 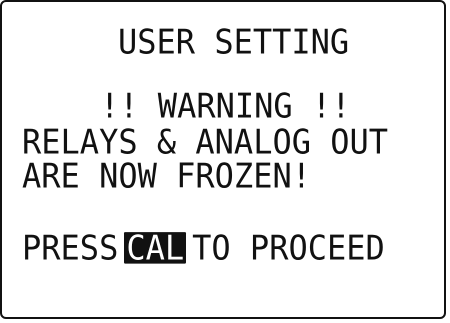 What do you see at coordinates (70, 247) in the screenshot?
I see `prompt-prefix: PRESS` at bounding box center [70, 247].